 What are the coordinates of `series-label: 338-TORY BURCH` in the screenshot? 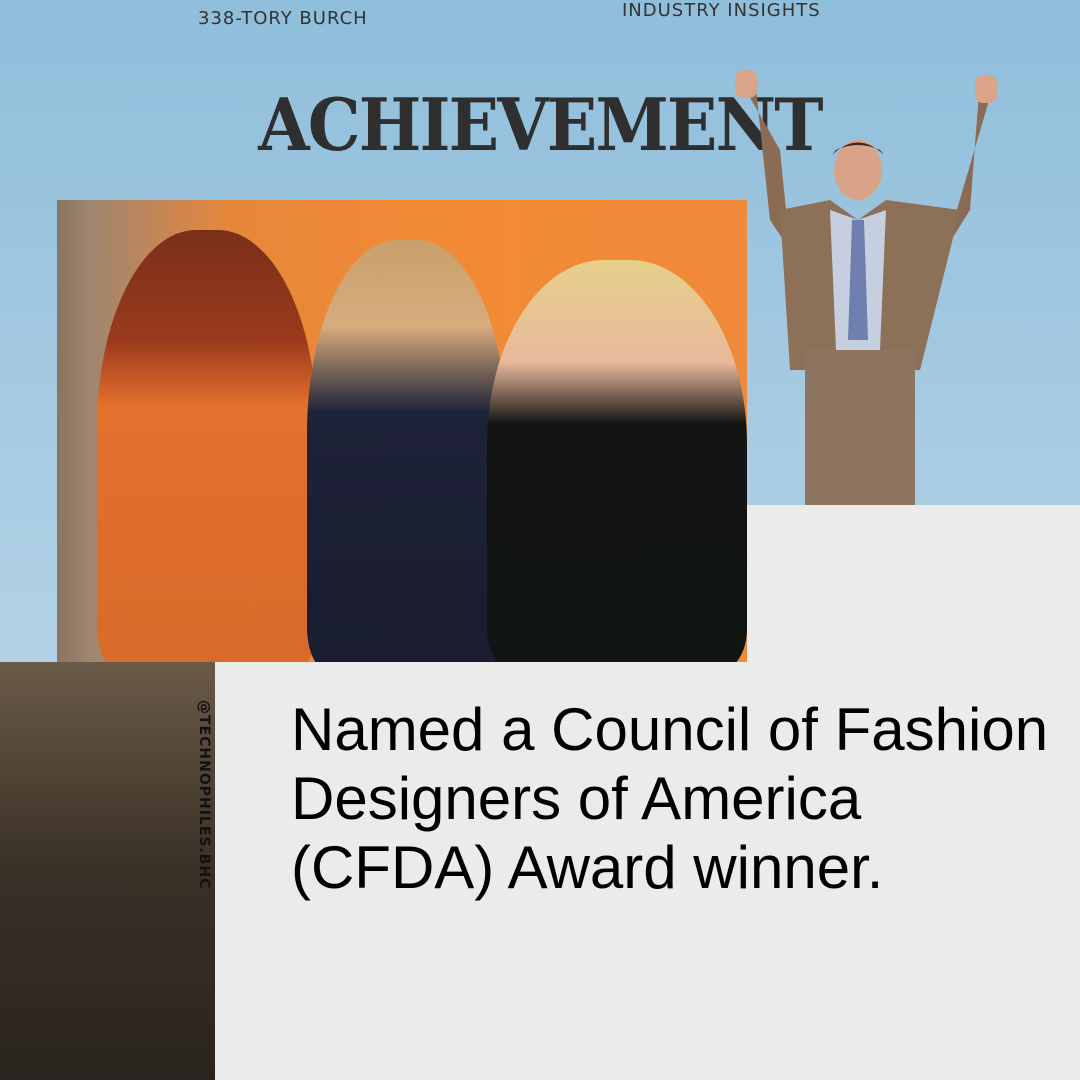 It's located at (283, 18).